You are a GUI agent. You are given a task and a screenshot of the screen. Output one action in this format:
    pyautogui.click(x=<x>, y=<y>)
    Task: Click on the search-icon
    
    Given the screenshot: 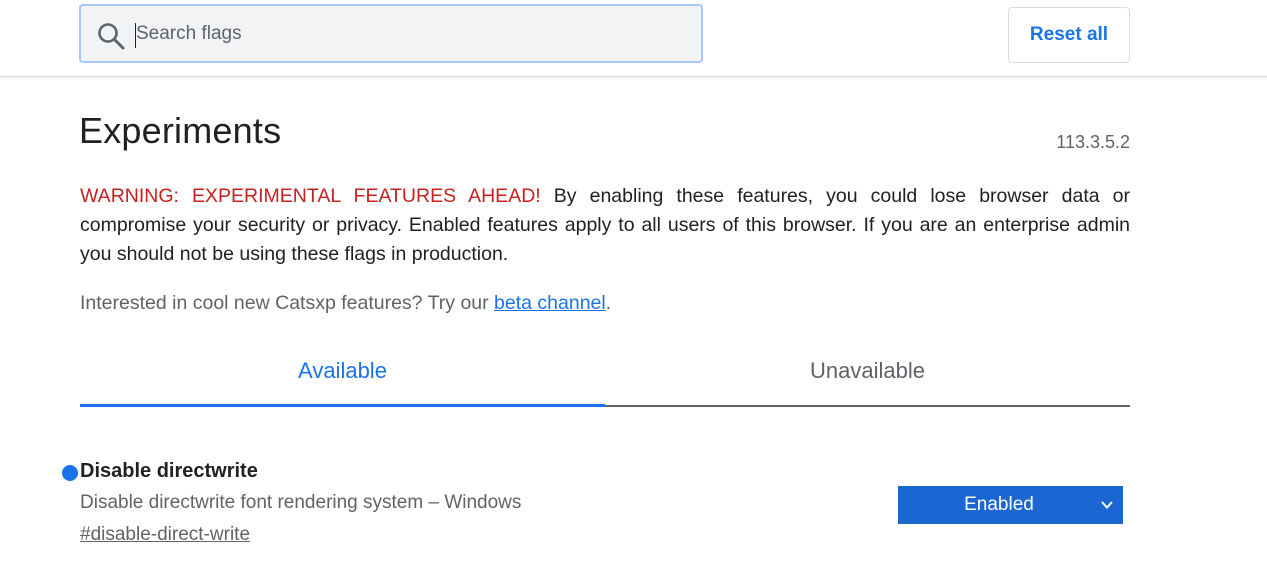 What is the action you would take?
    pyautogui.click(x=111, y=36)
    